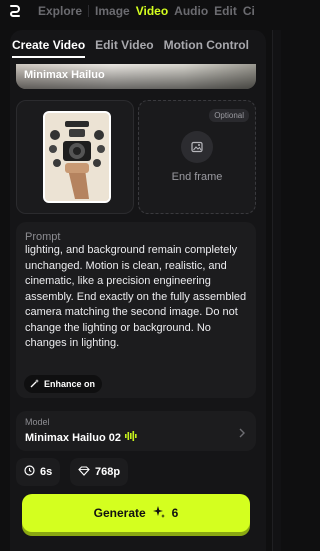 This screenshot has width=320, height=551. I want to click on mode-tabs: Create Video Edit Video Motion Control, so click(135, 48).